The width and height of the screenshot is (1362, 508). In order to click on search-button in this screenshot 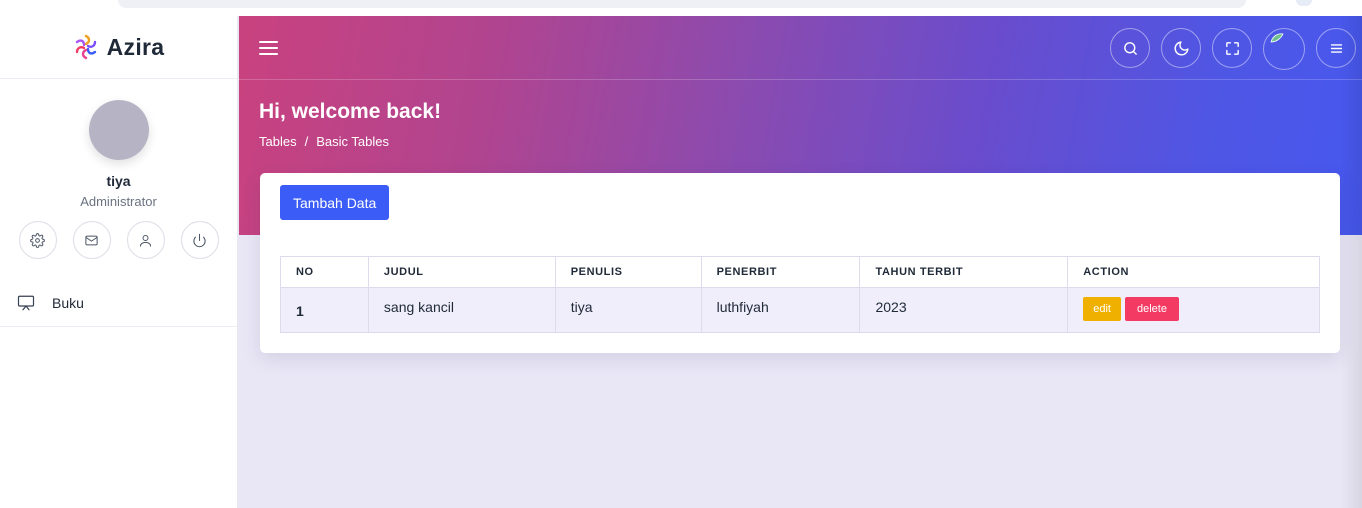, I will do `click(1130, 48)`.